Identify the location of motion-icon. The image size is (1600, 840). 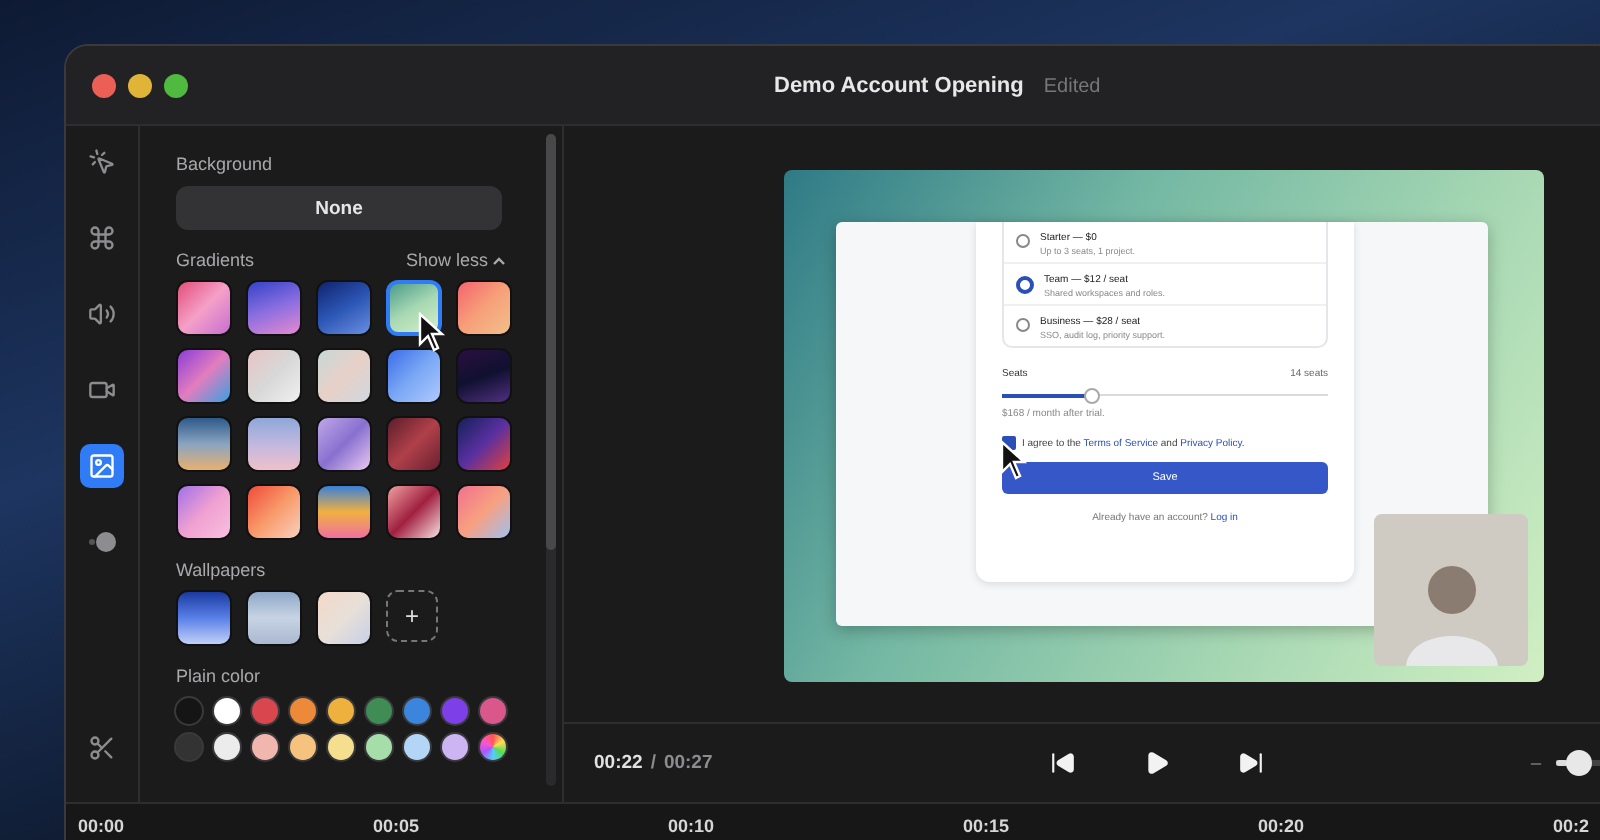
(102, 542).